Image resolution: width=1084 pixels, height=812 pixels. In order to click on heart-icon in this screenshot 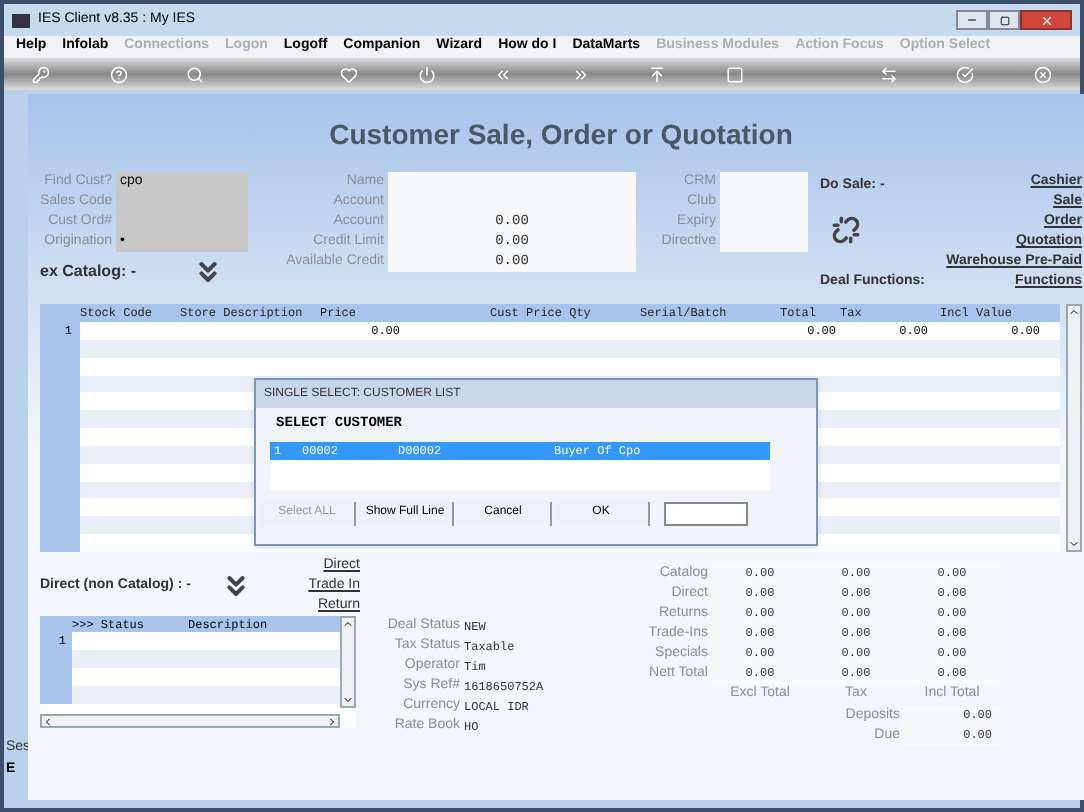, I will do `click(349, 74)`.